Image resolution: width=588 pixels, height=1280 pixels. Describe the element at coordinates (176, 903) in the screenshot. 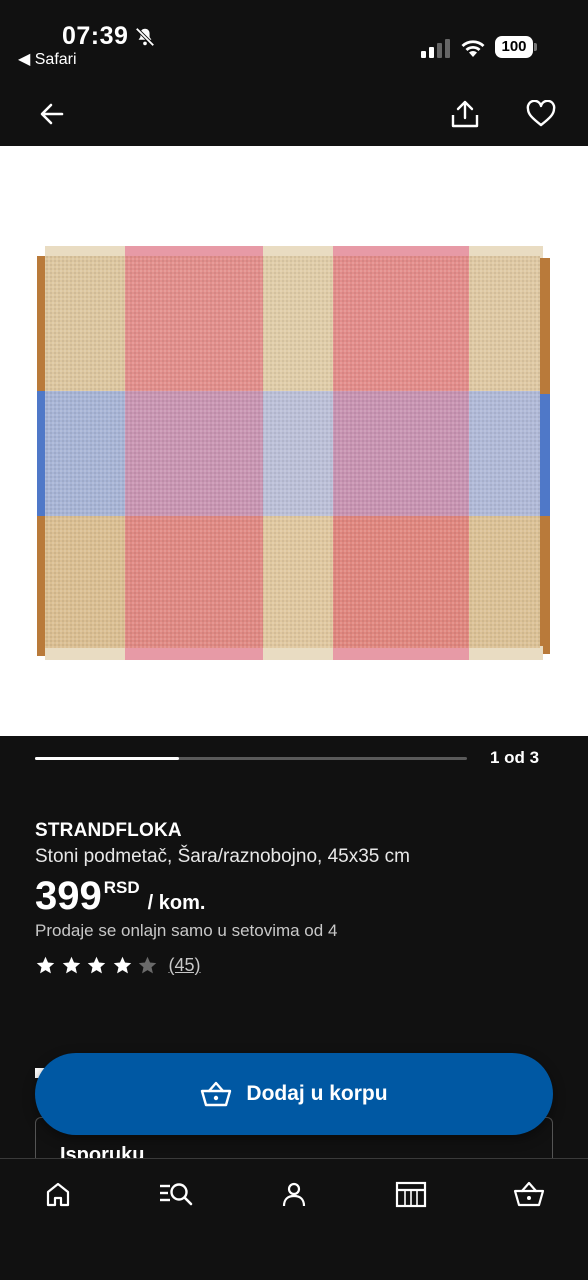

I see `price-unit: / kom.` at that location.